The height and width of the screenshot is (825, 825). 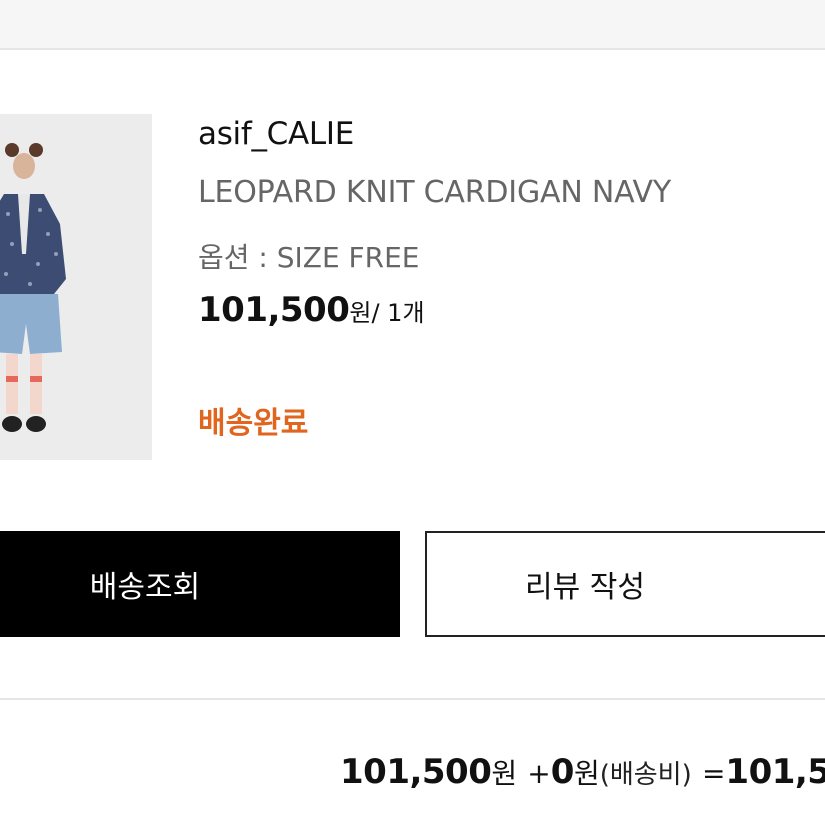 I want to click on section-divider, so click(x=412, y=699).